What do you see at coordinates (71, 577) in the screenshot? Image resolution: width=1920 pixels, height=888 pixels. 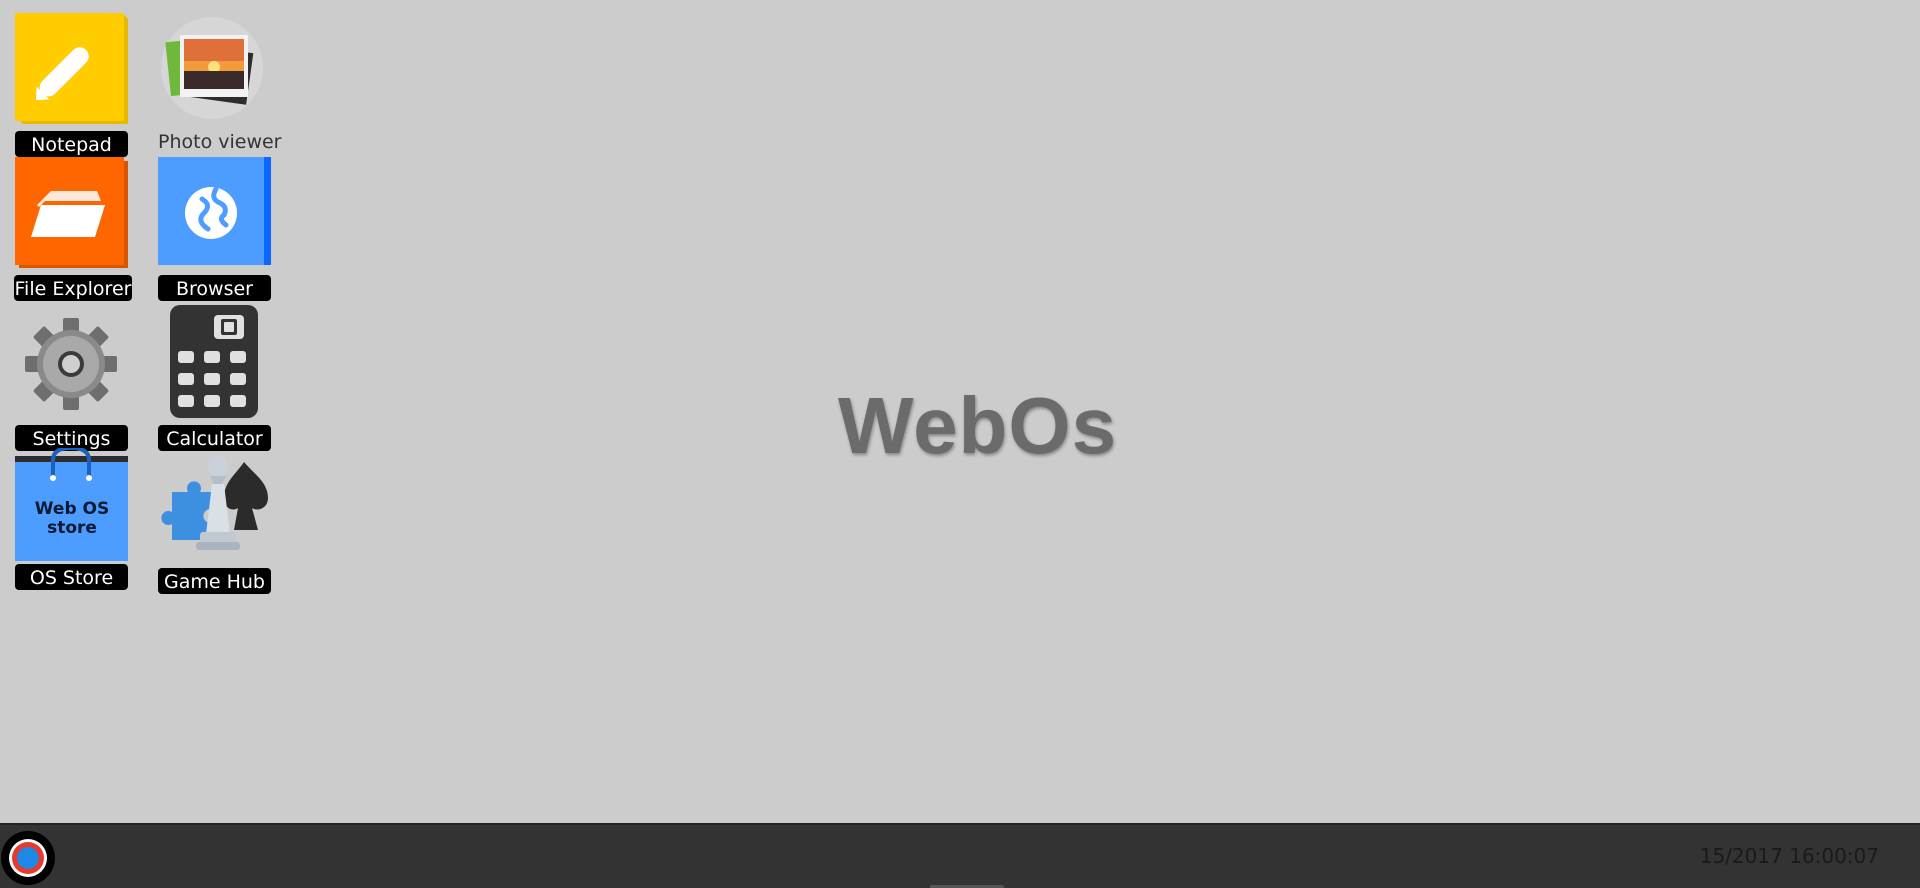 I see `desktop-icon-label: OS Store` at bounding box center [71, 577].